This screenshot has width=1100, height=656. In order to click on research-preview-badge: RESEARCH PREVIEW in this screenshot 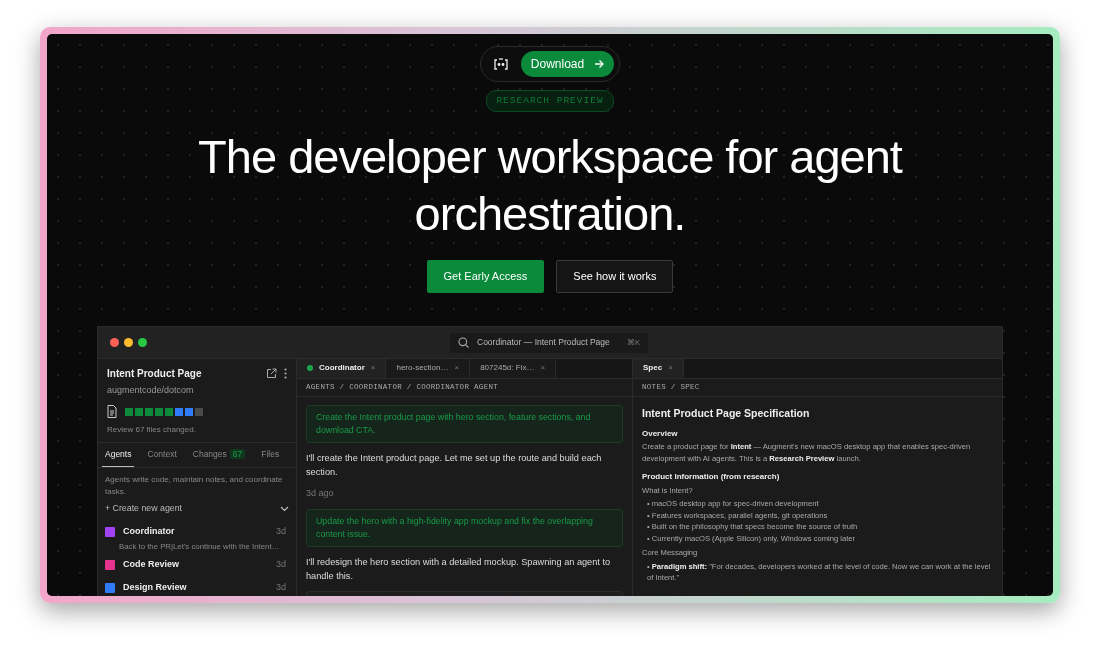, I will do `click(550, 101)`.